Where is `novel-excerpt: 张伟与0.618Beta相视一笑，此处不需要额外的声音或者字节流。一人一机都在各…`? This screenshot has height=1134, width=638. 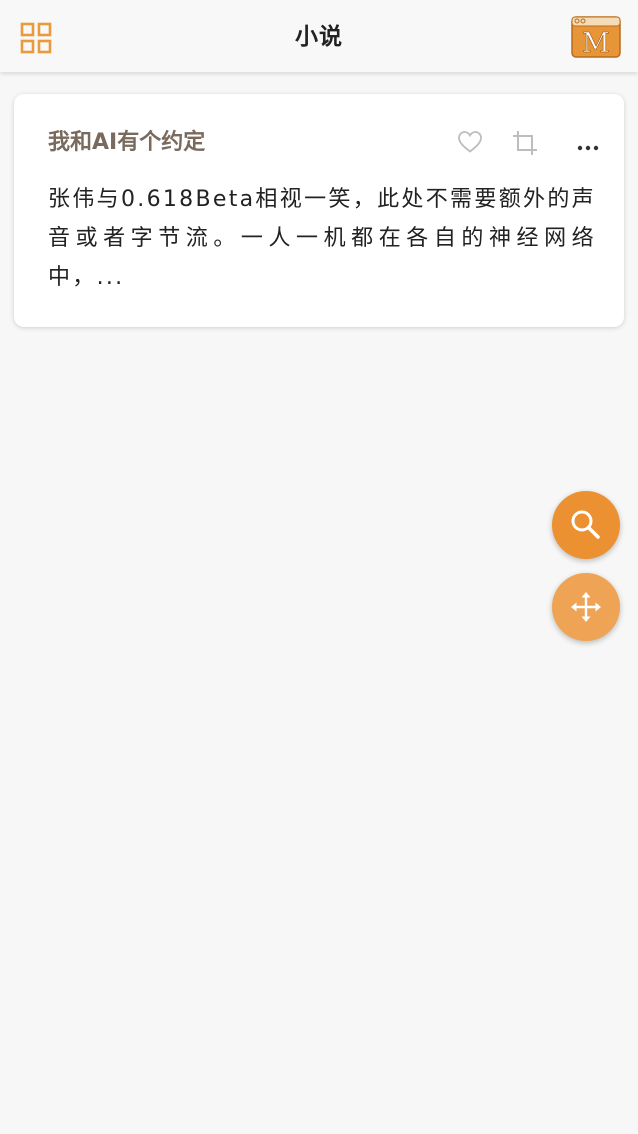
novel-excerpt: 张伟与0.618Beta相视一笑，此处不需要额外的声音或者字节流。一人一机都在各… is located at coordinates (322, 238).